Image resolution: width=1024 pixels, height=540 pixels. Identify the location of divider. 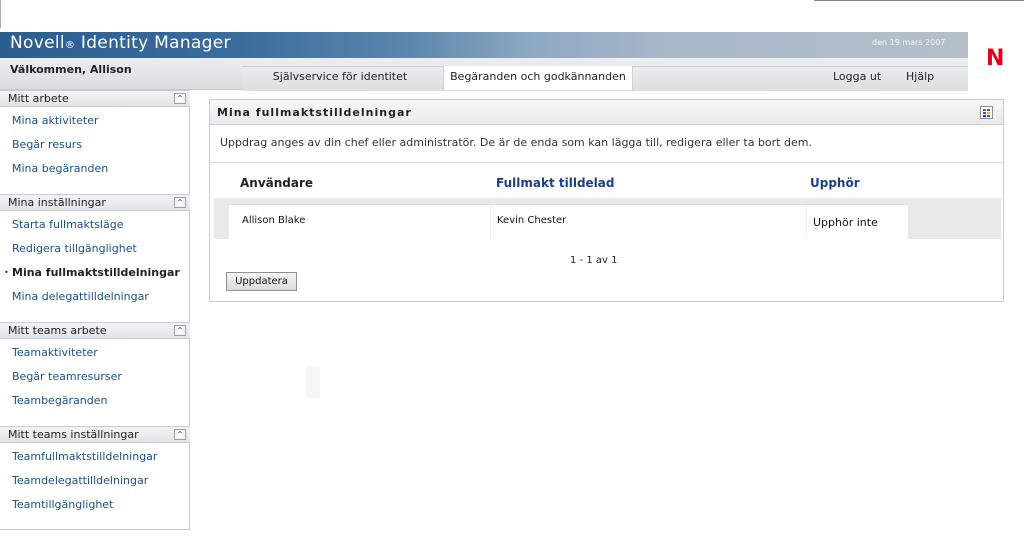
(606, 162).